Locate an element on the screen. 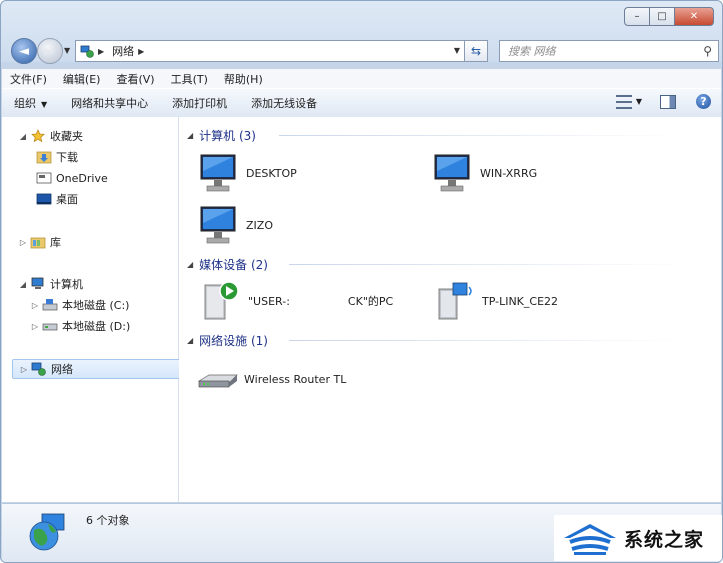  breadcrumb-network: 网络 is located at coordinates (123, 51).